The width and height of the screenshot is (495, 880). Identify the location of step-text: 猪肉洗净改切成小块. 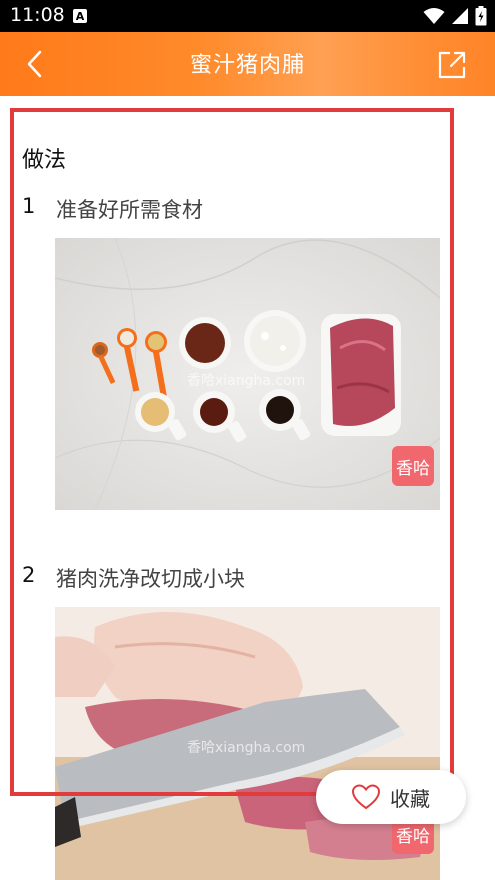
(150, 579).